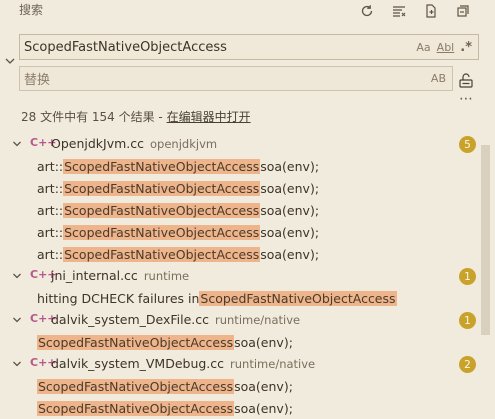  I want to click on match-count-badge: 2, so click(467, 364).